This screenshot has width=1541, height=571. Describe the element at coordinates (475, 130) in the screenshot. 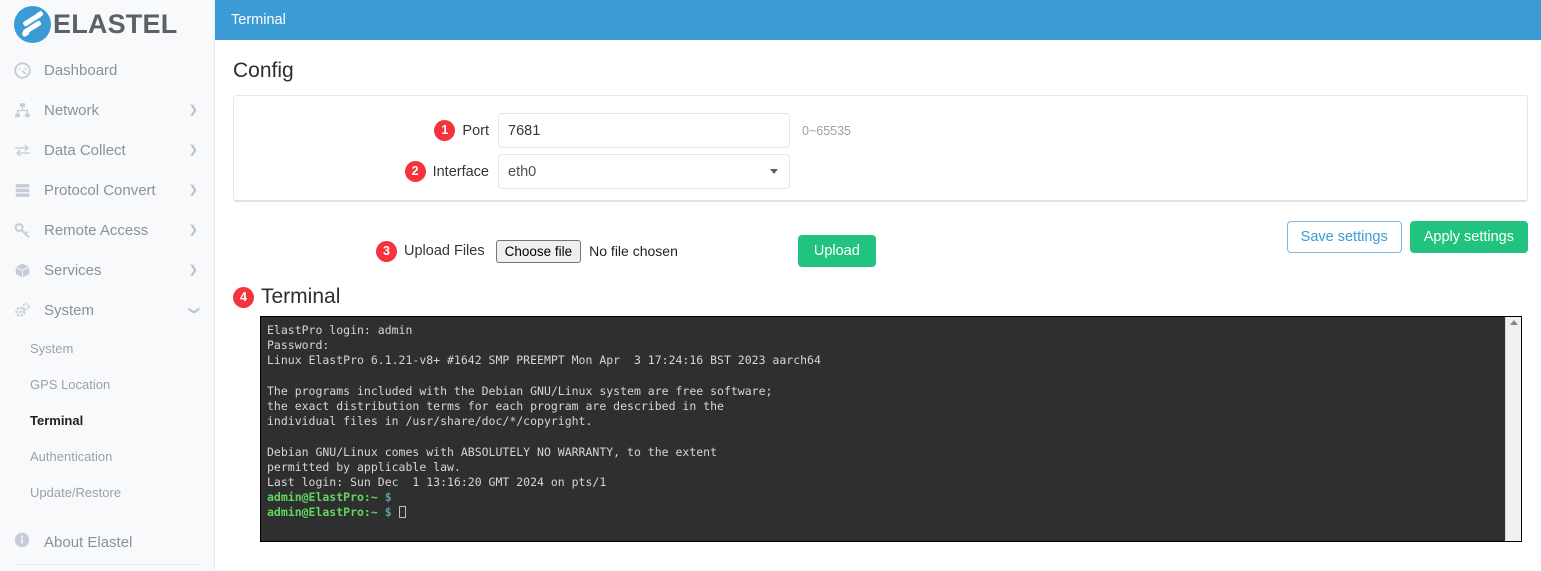

I see `port-label: Port` at that location.